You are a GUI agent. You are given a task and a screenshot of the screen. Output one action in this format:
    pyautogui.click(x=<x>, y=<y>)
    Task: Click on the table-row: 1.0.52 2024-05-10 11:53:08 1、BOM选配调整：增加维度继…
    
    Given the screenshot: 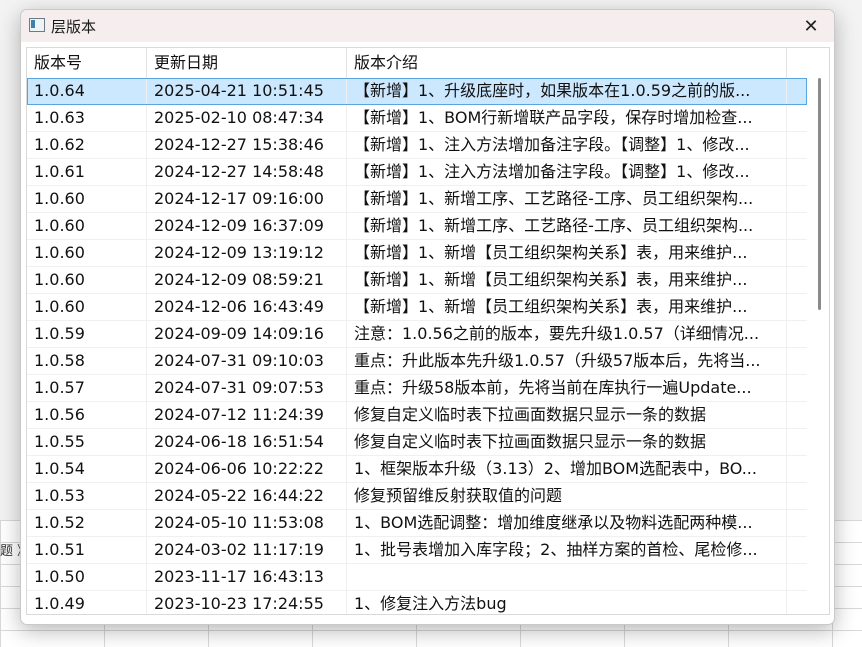 What is the action you would take?
    pyautogui.click(x=417, y=523)
    